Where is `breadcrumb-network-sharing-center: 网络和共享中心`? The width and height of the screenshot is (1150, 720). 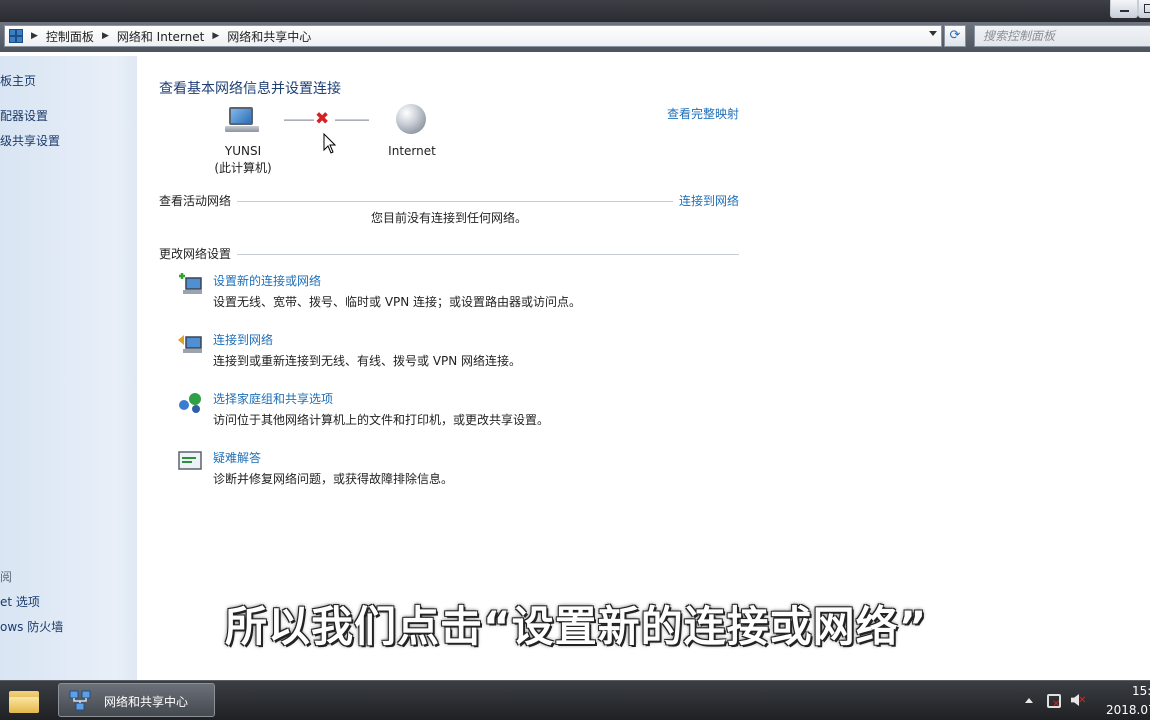
breadcrumb-network-sharing-center: 网络和共享中心 is located at coordinates (269, 36).